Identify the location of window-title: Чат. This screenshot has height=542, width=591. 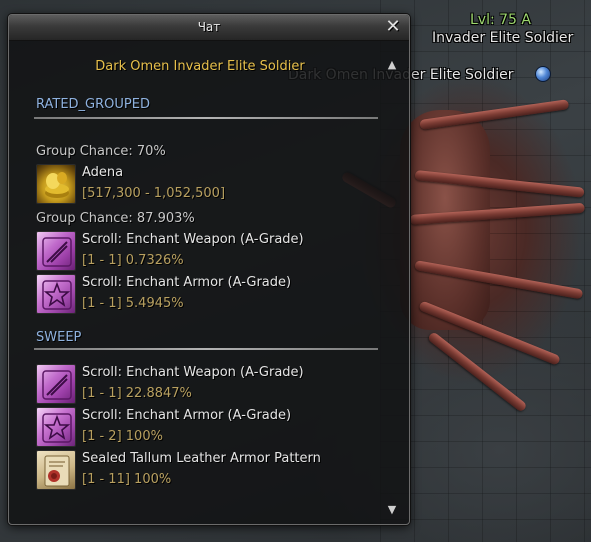
(209, 27).